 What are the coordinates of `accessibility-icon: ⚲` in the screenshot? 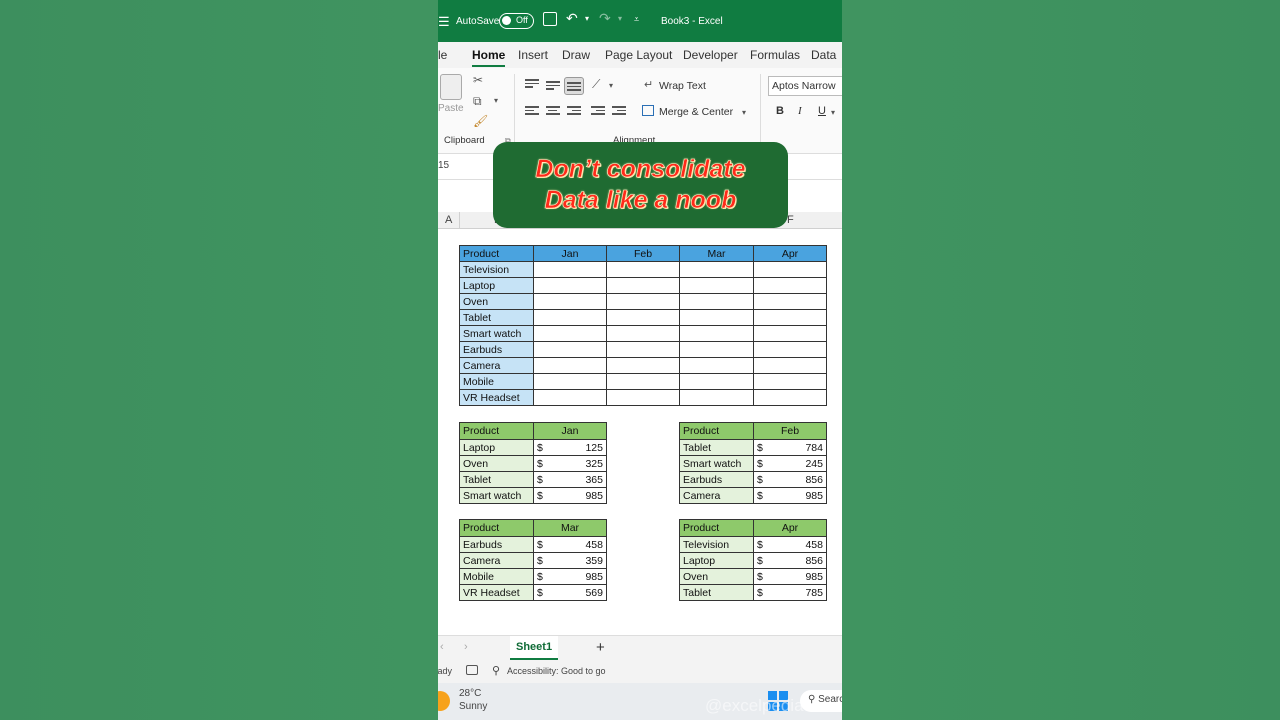 It's located at (496, 670).